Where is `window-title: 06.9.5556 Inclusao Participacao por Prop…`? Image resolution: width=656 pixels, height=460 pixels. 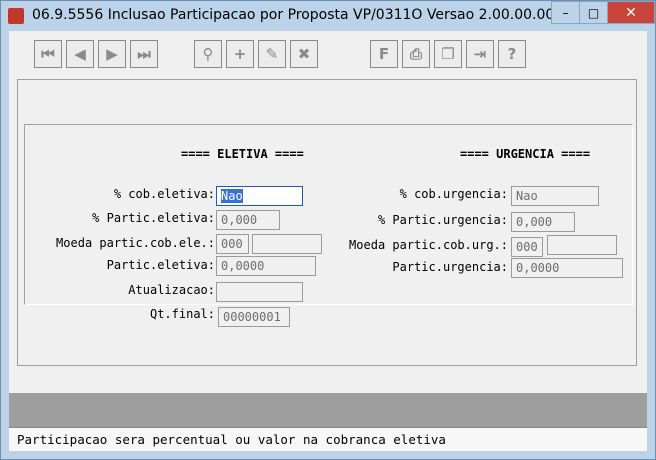
window-title: 06.9.5556 Inclusao Participacao por Prop… is located at coordinates (311, 15).